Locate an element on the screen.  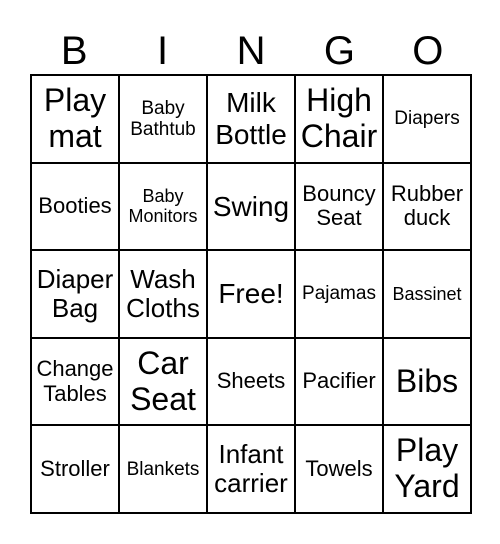
bingo-cell: Wash Cloths is located at coordinates (163, 294).